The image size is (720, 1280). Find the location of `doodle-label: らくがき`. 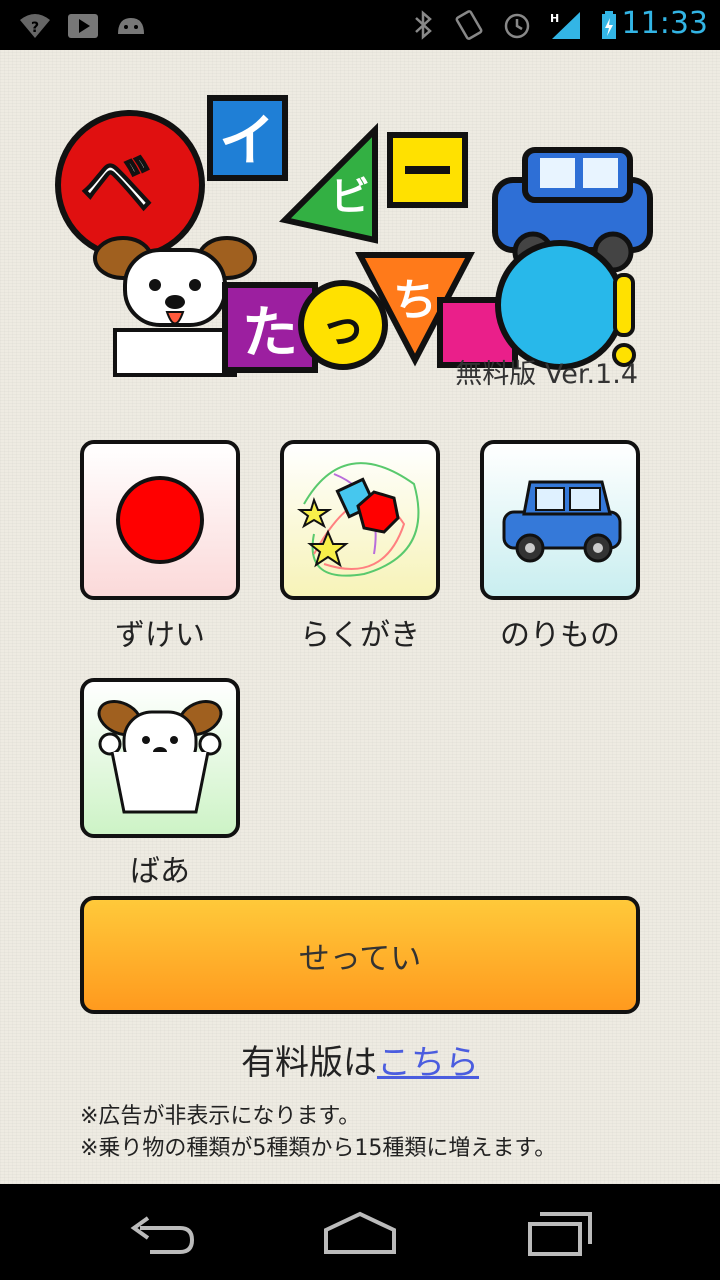

doodle-label: らくがき is located at coordinates (360, 635).